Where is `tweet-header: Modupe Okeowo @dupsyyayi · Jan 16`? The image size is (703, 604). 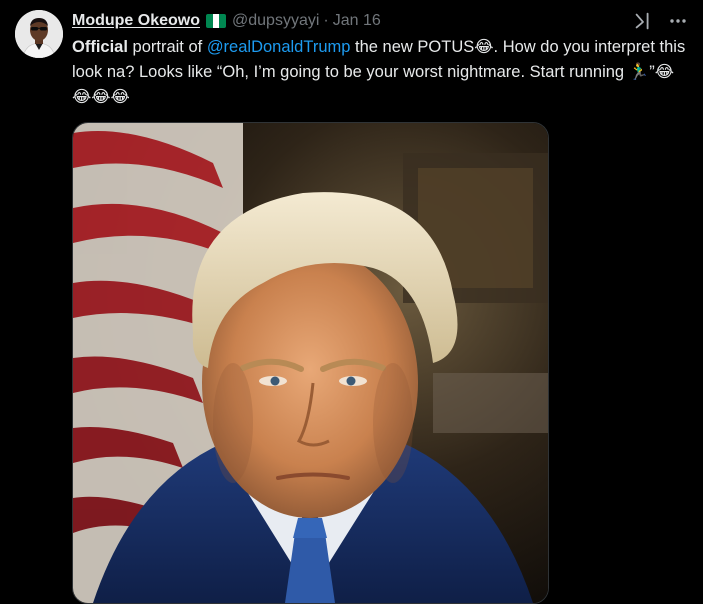
tweet-header: Modupe Okeowo @dupsyyayi · Jan 16 is located at coordinates (380, 21).